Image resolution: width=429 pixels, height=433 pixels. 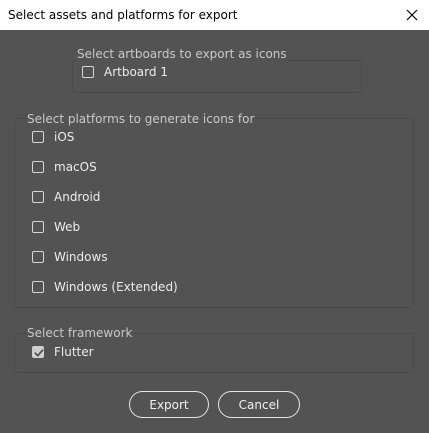 I want to click on framework-legend: Select framework, so click(x=80, y=333).